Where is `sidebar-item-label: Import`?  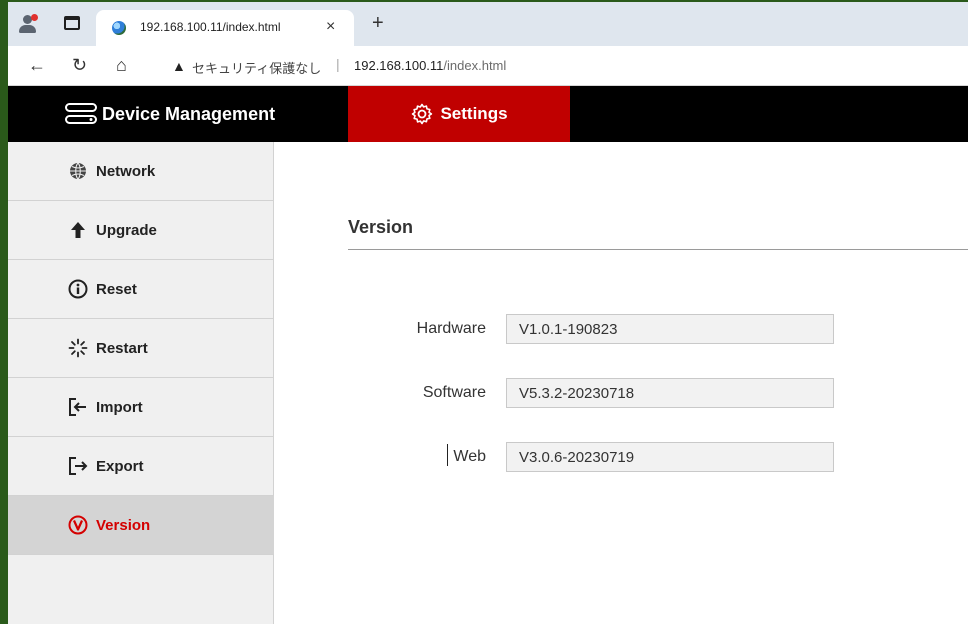 sidebar-item-label: Import is located at coordinates (119, 407).